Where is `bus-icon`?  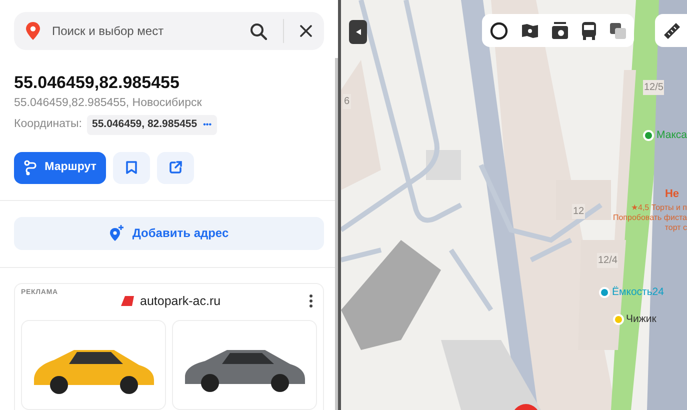
bus-icon is located at coordinates (589, 31).